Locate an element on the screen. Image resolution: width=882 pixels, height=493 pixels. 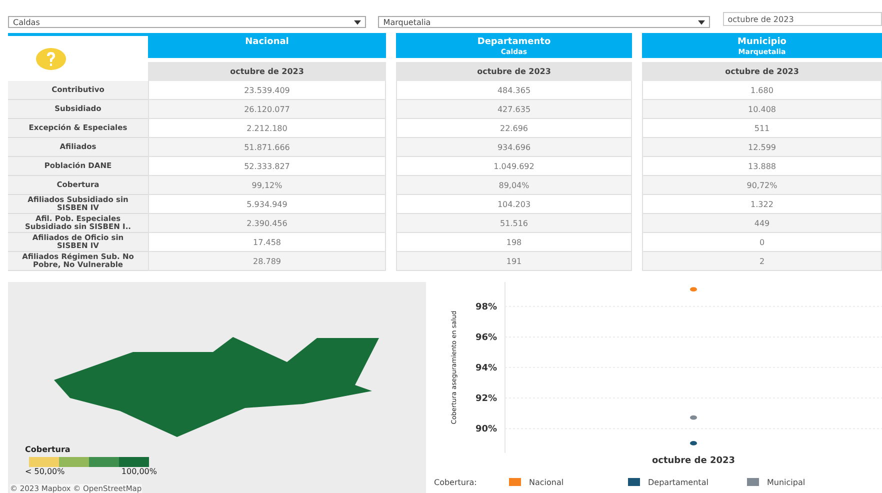
table-cell: 2.390.456 is located at coordinates (267, 223).